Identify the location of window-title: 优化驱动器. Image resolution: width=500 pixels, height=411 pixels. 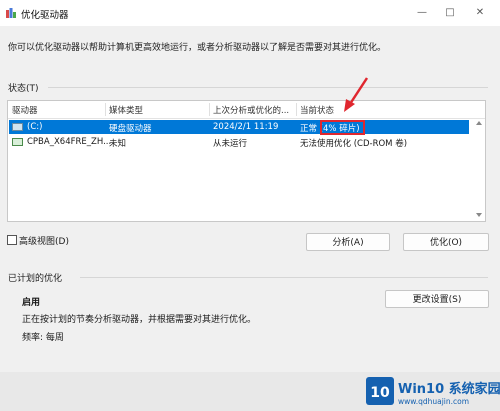
(45, 15).